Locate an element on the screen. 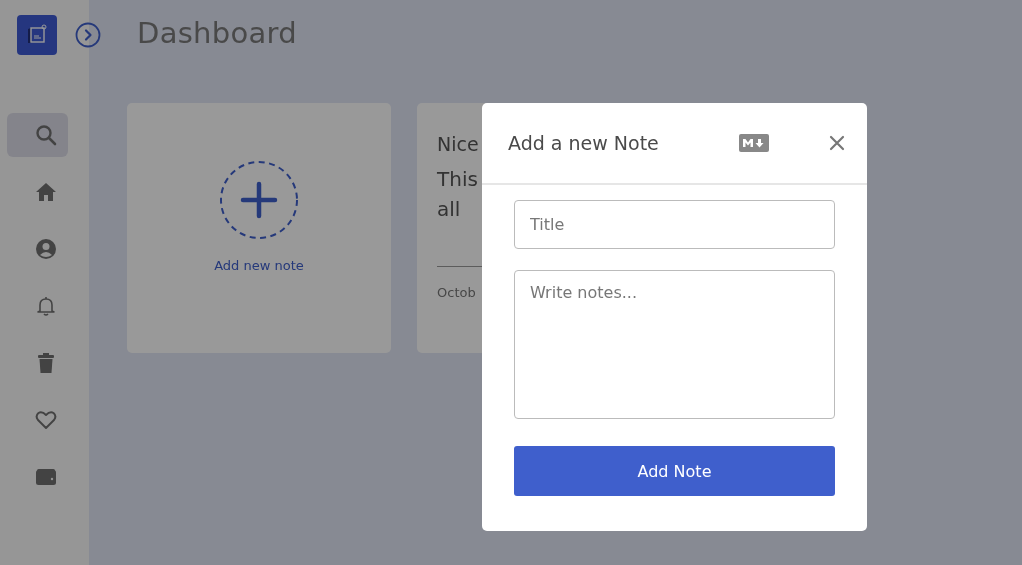  note-text: This is located at coordinates (457, 179).